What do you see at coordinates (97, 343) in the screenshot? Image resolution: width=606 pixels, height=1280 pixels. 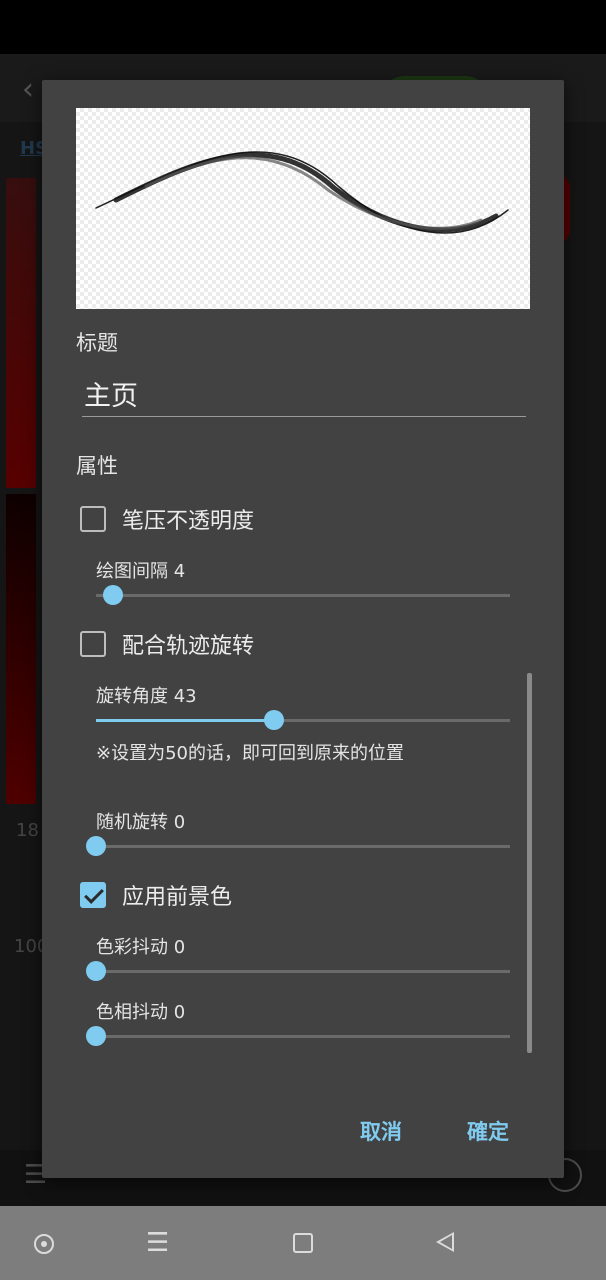 I see `title-label: 标题` at bounding box center [97, 343].